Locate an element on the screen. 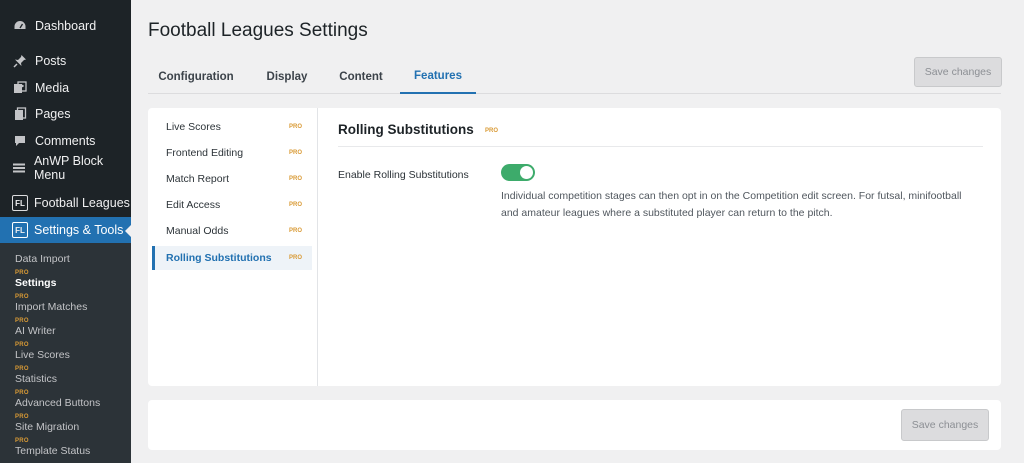  nav-label: Frontend Editing is located at coordinates (205, 153).